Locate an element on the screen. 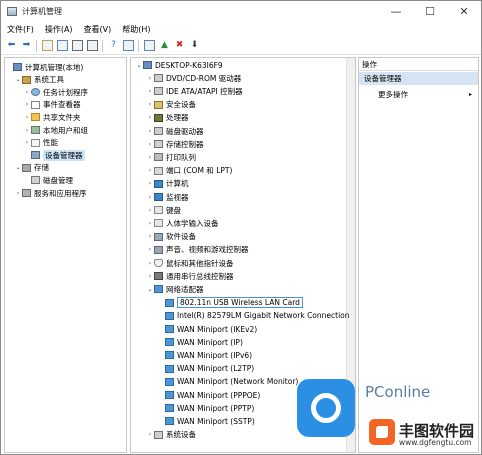  console-tree-item: ⌄ 存储 is located at coordinates (31, 168).